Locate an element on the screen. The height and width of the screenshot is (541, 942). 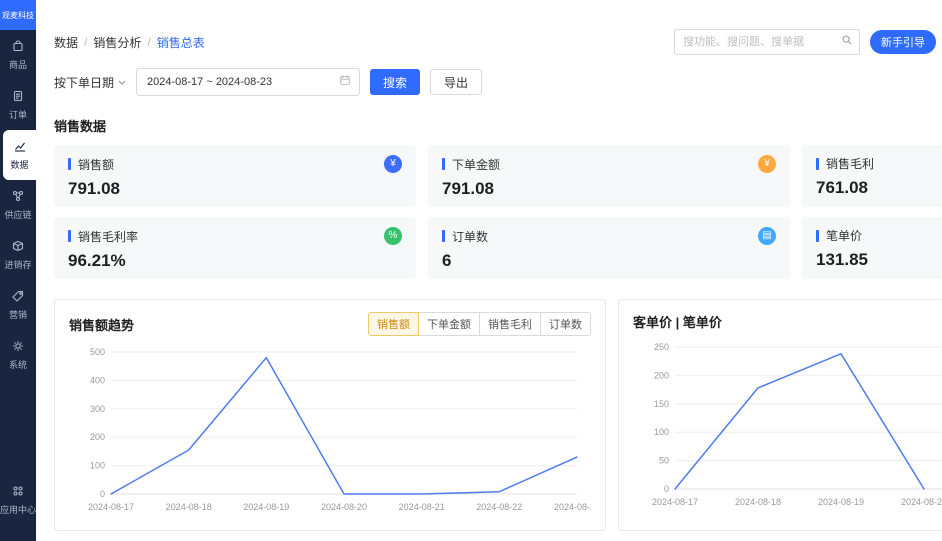
sidebar: 观麦科技 商品 订单 数据 供应链 进销存 营销 系统 应用中心 is located at coordinates (18, 270).